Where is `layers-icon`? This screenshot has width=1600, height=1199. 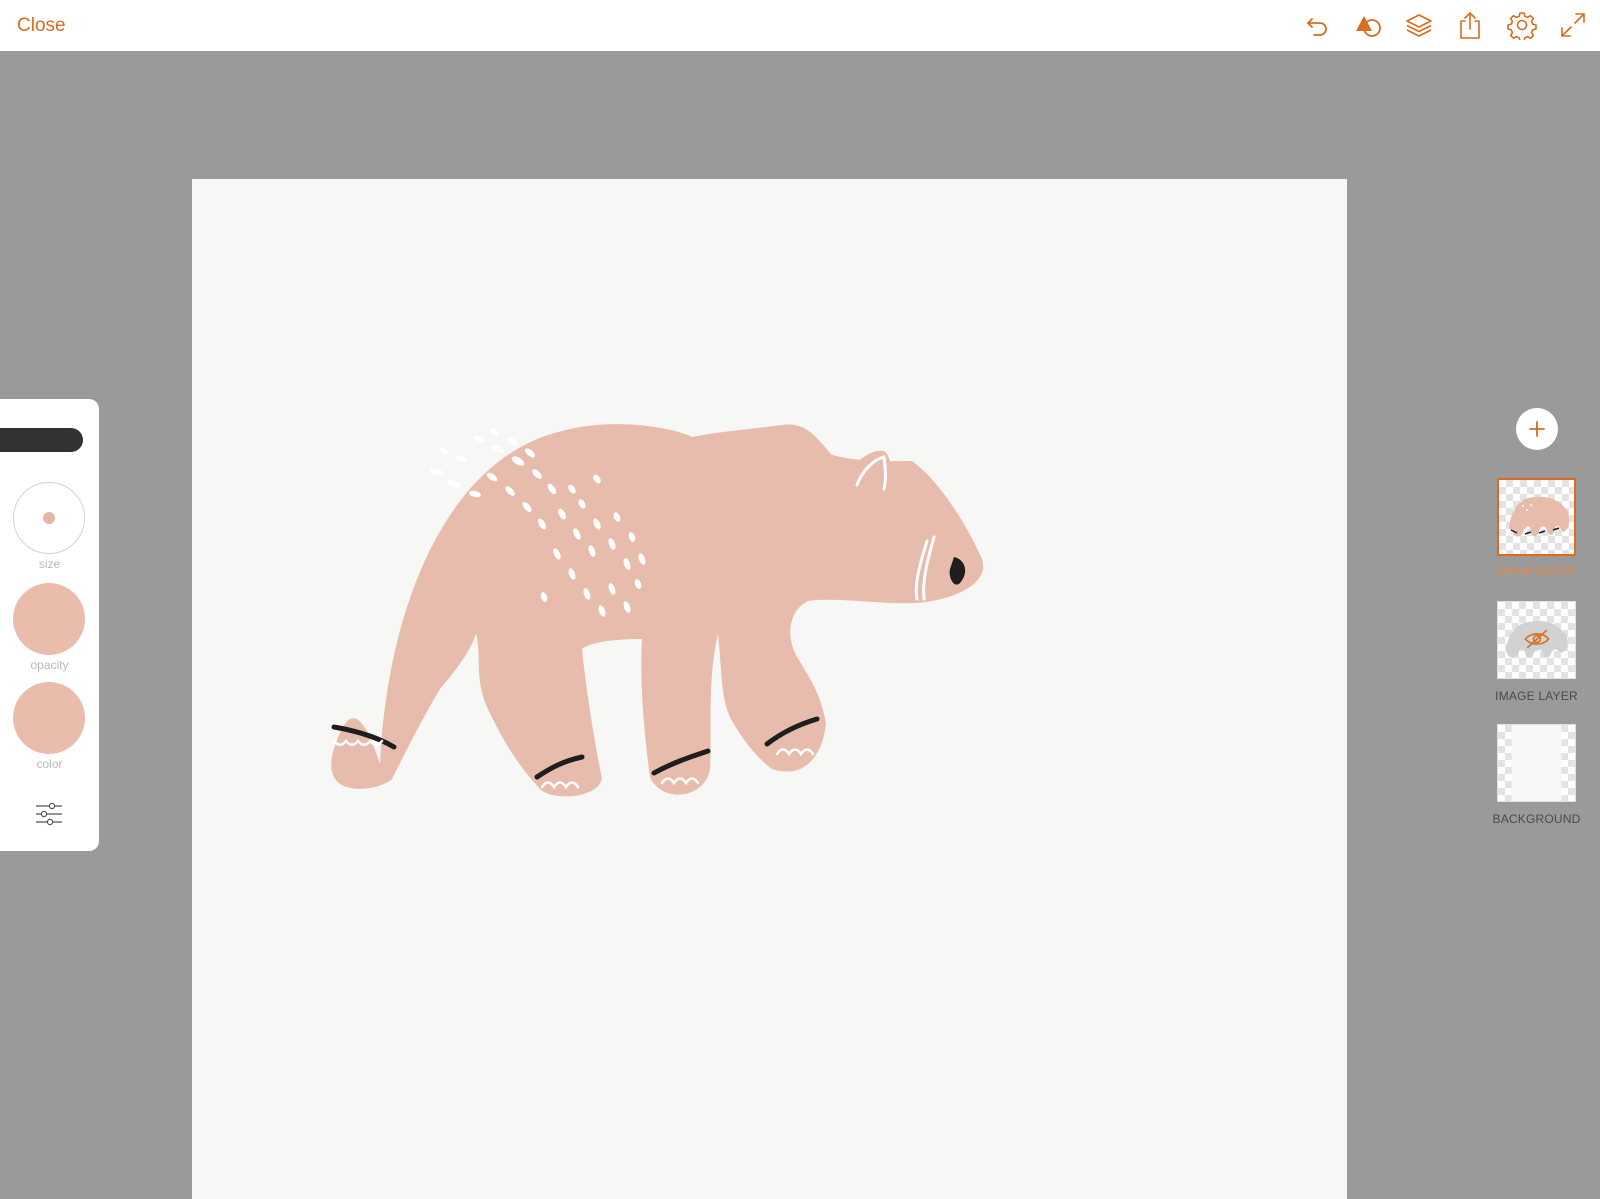 layers-icon is located at coordinates (1419, 25).